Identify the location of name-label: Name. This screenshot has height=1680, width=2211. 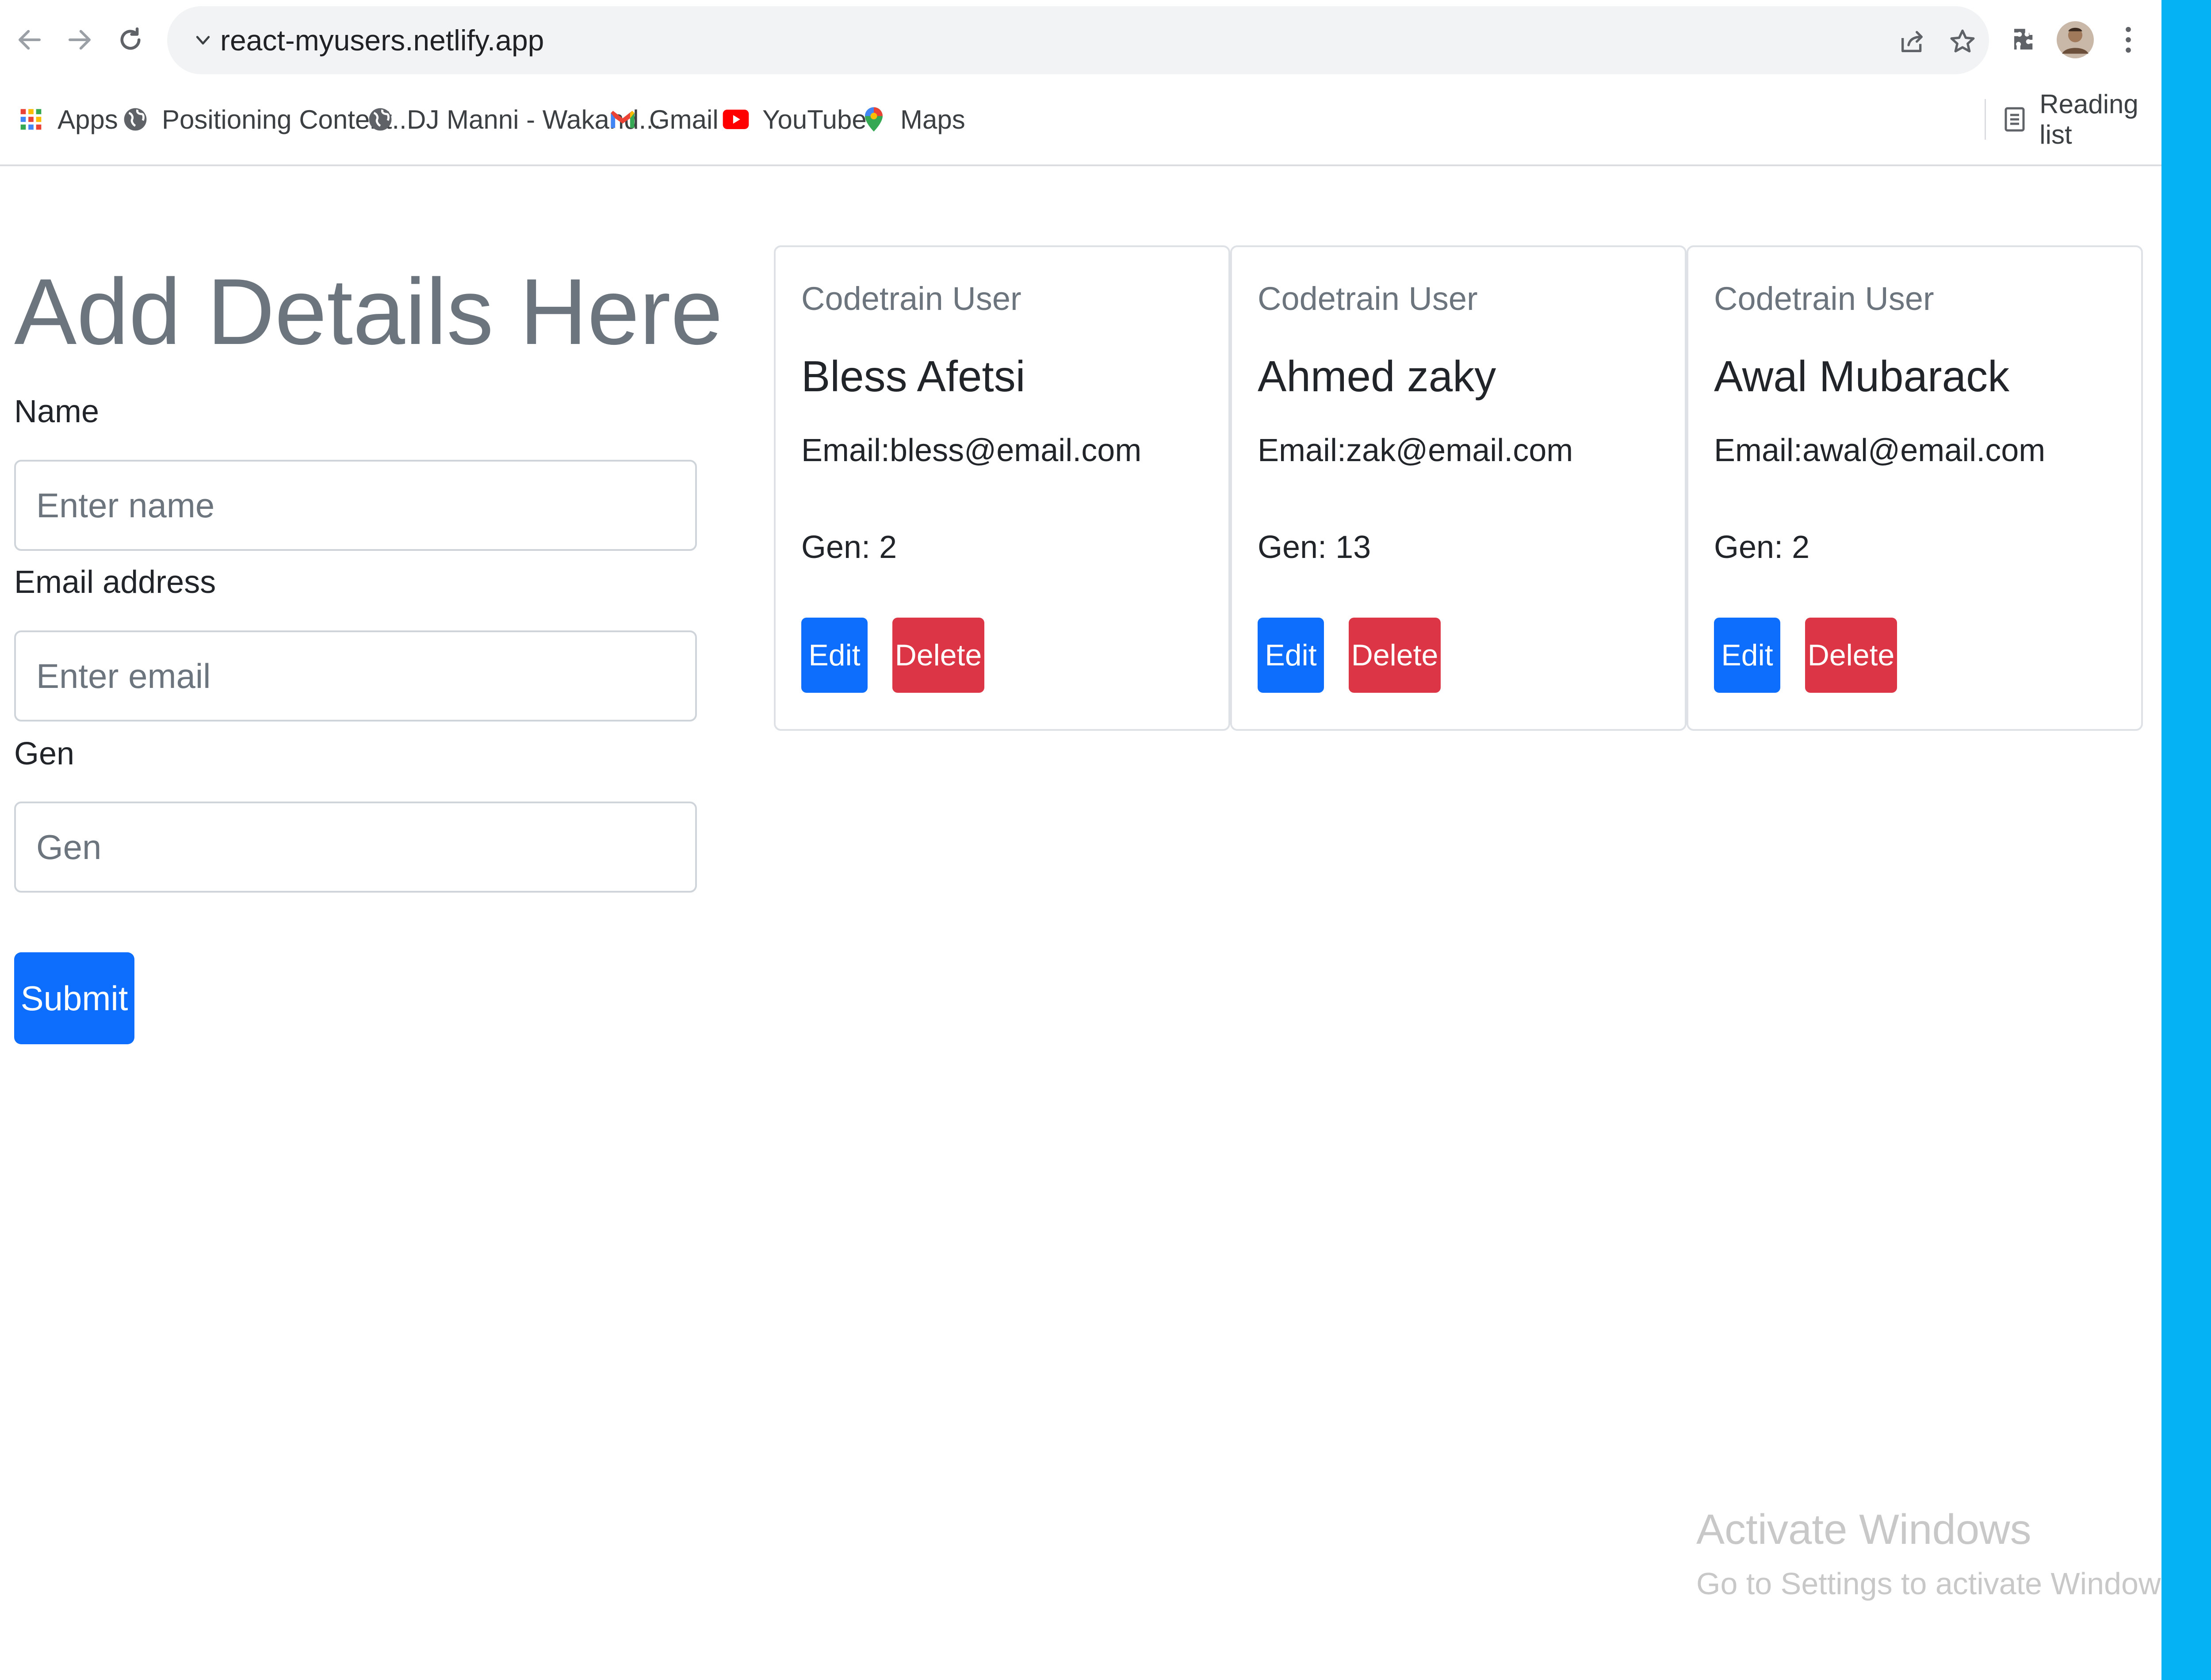
(56, 411).